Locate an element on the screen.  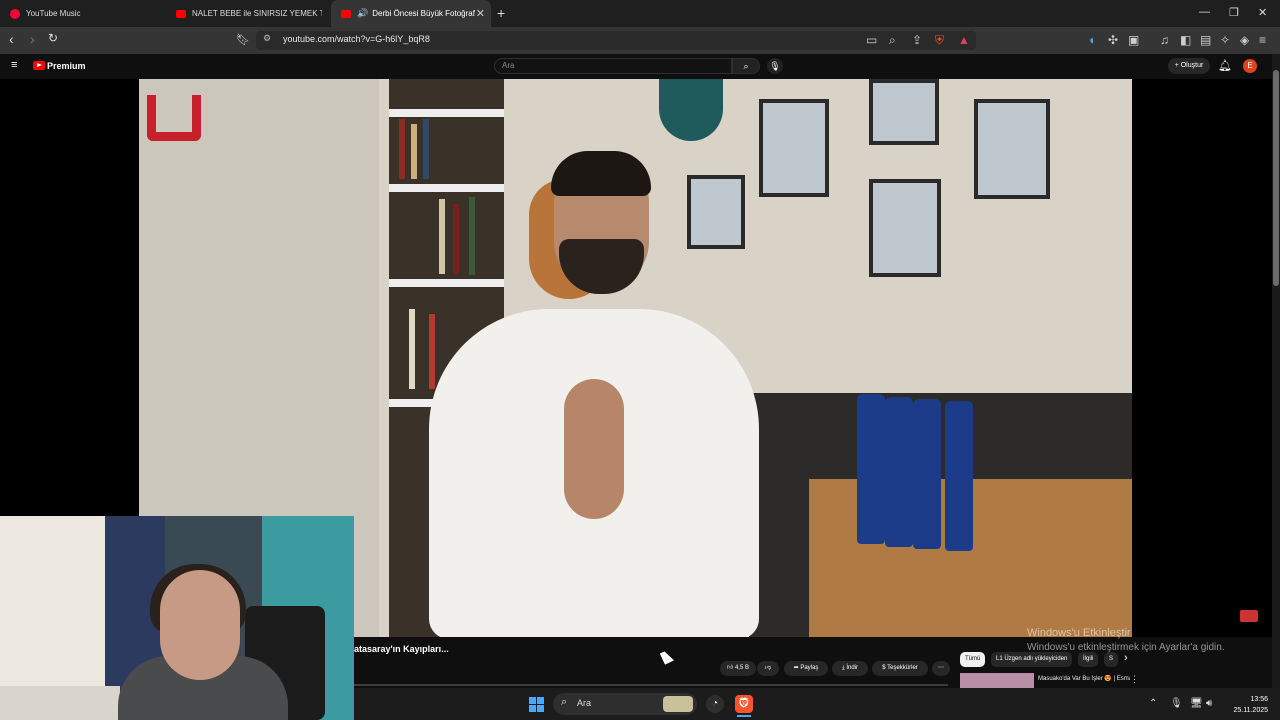
zoom-icon: ⌕ is located at coordinates (892, 40).